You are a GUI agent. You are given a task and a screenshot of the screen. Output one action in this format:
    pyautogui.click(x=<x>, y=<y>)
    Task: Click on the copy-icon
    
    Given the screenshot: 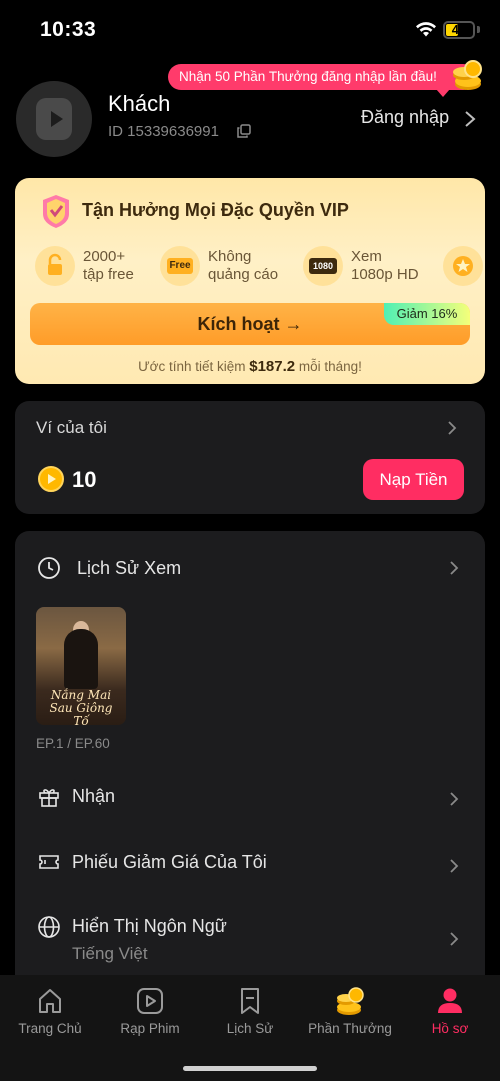 What is the action you would take?
    pyautogui.click(x=244, y=131)
    